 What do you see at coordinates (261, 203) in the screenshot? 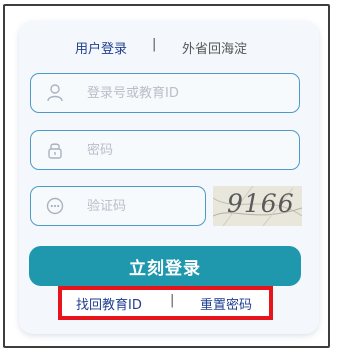
I see `captcha-text: 9166` at bounding box center [261, 203].